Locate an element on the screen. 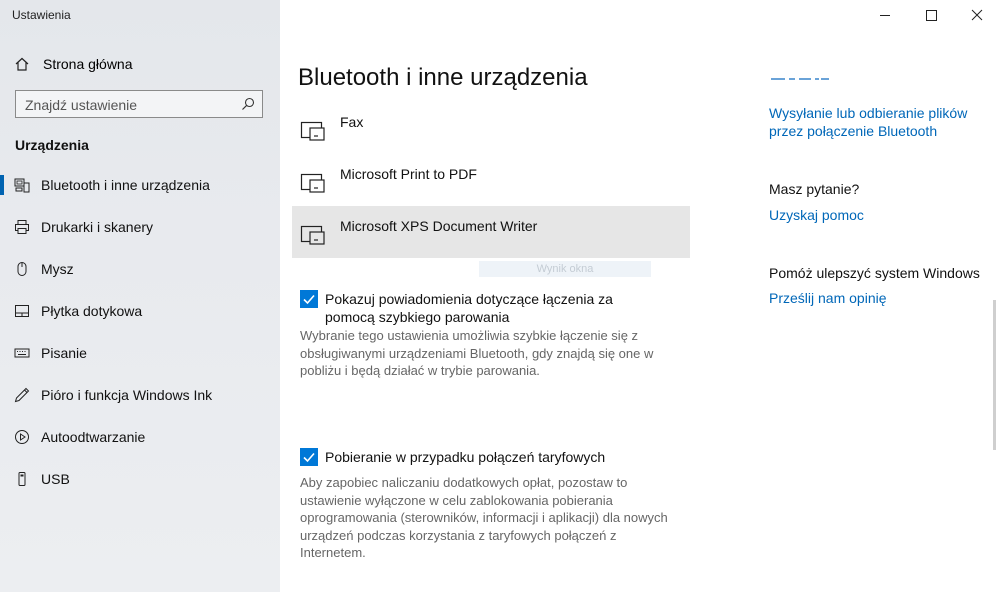 Image resolution: width=1000 pixels, height=592 pixels. home-label: Strona główna is located at coordinates (88, 64).